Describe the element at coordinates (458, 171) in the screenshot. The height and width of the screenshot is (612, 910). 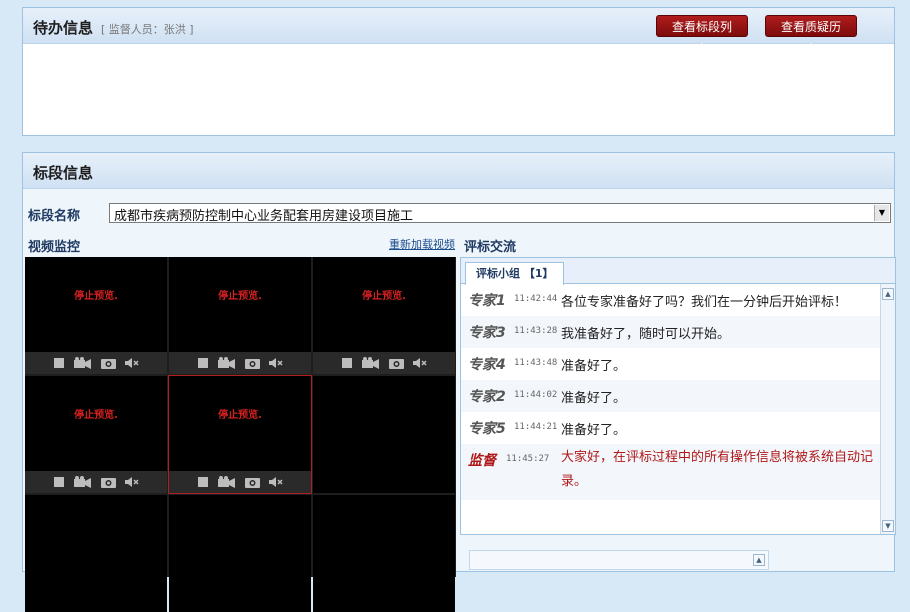
I see `section-panel-header: 标段信息` at that location.